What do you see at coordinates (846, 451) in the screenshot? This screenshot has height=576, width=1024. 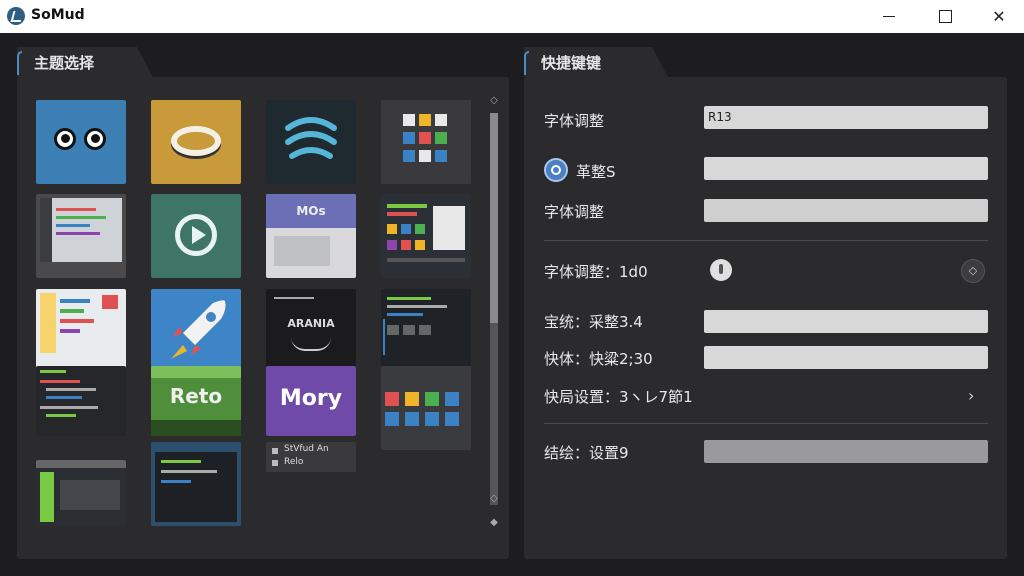 I see `jiehui-input` at bounding box center [846, 451].